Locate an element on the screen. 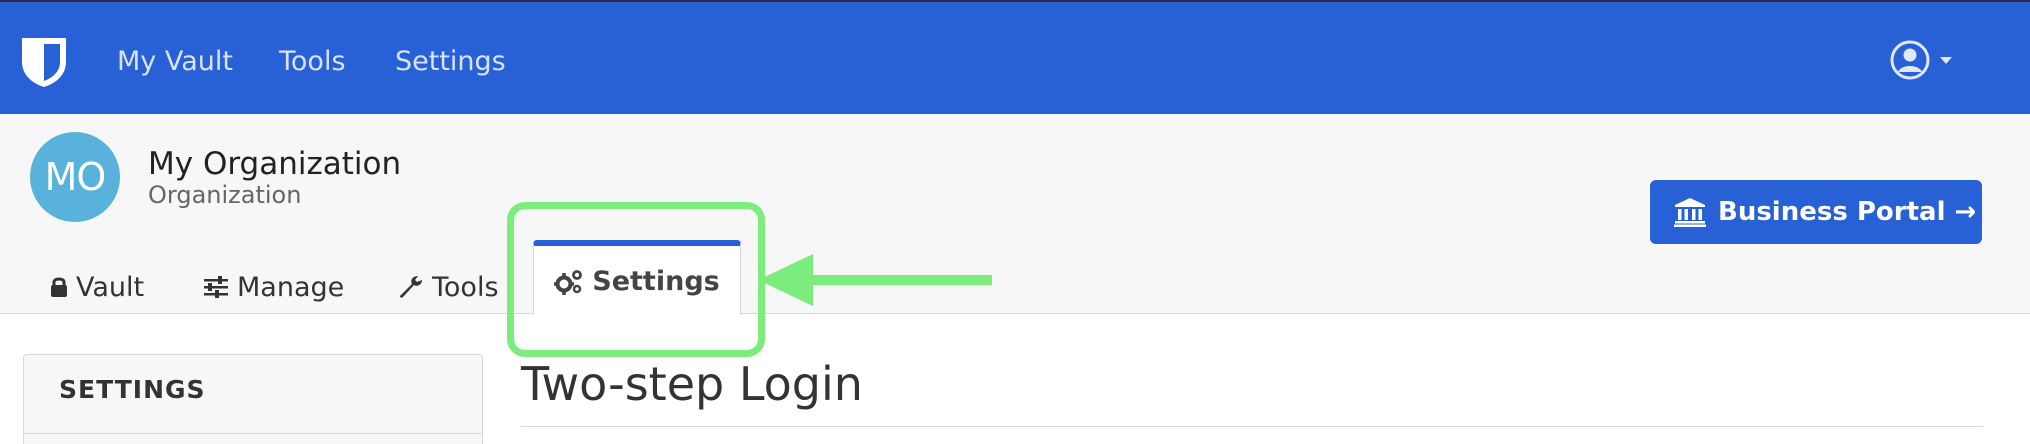  org-type: Organization is located at coordinates (225, 195).